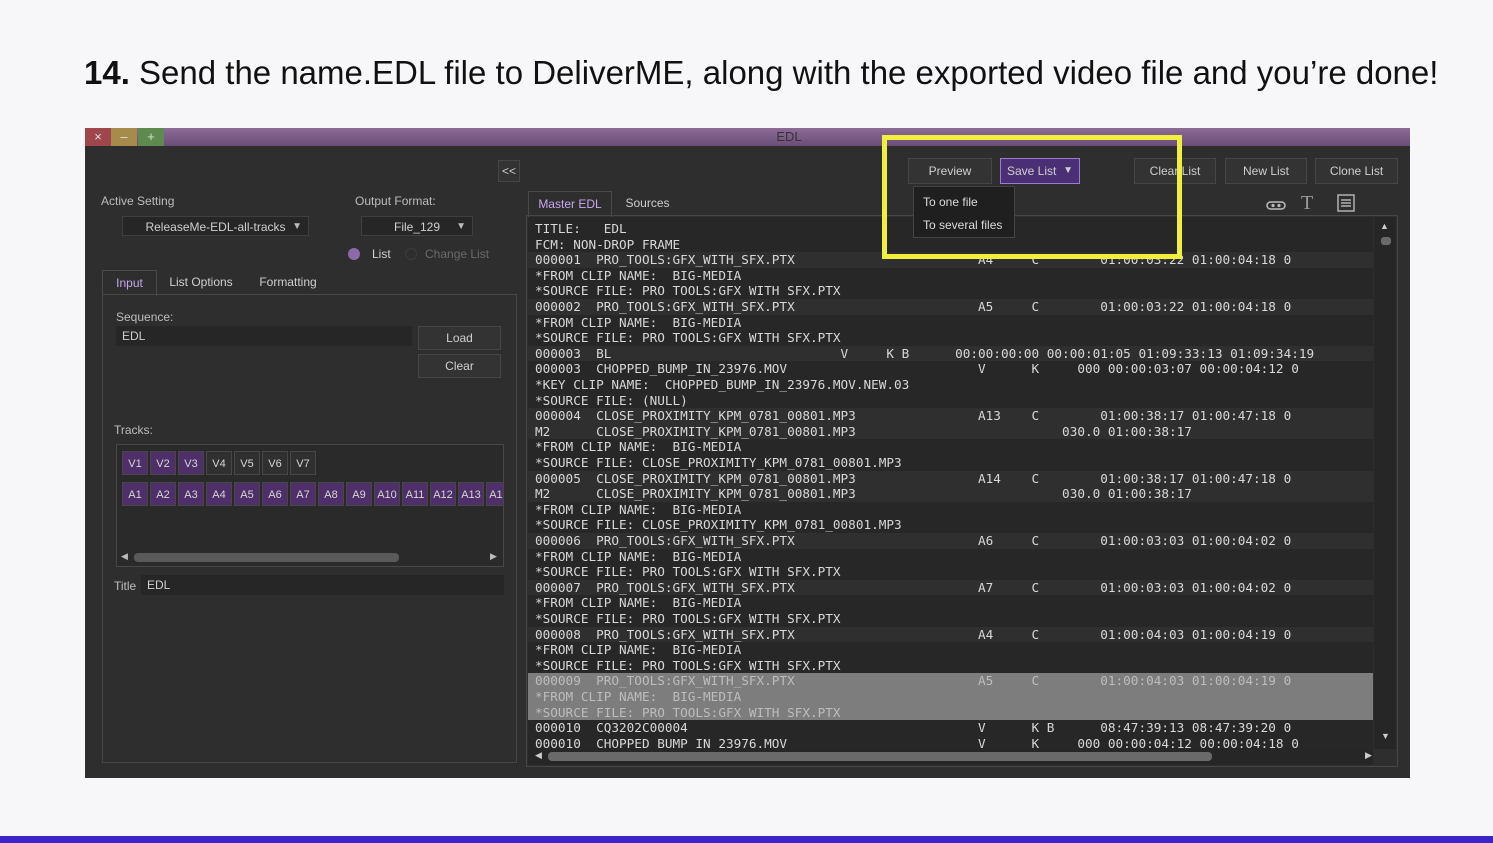  I want to click on track-v6-toggle: V6, so click(275, 463).